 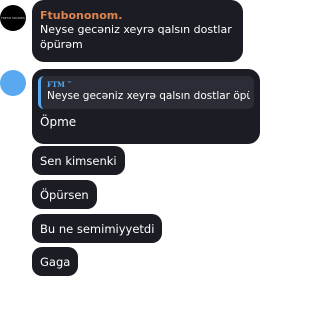 What do you see at coordinates (56, 84) in the screenshot?
I see `reply-sender-label: FTM` at bounding box center [56, 84].